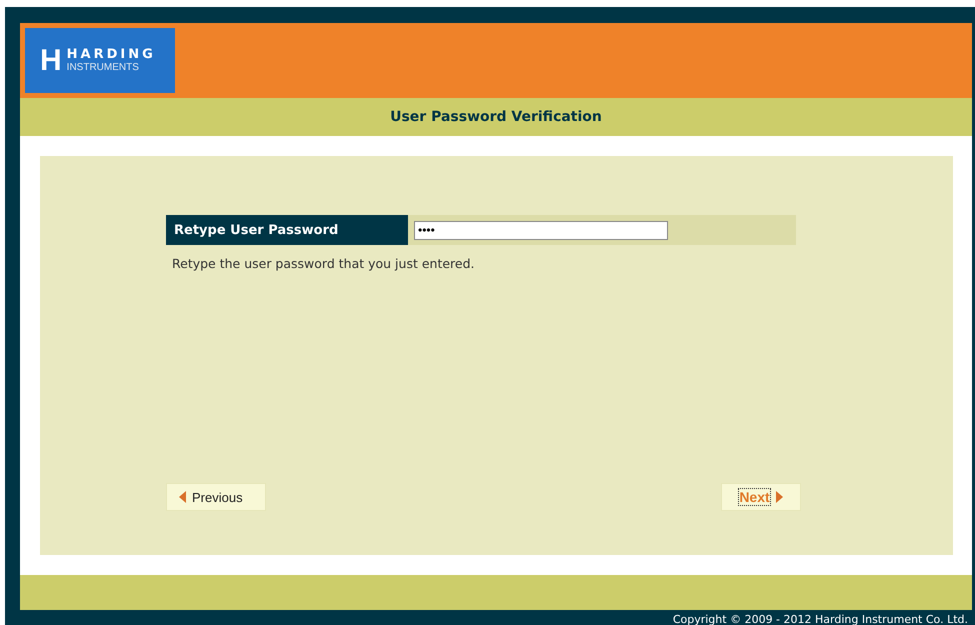 Image resolution: width=975 pixels, height=625 pixels. What do you see at coordinates (216, 497) in the screenshot?
I see `previous-button: Previous` at bounding box center [216, 497].